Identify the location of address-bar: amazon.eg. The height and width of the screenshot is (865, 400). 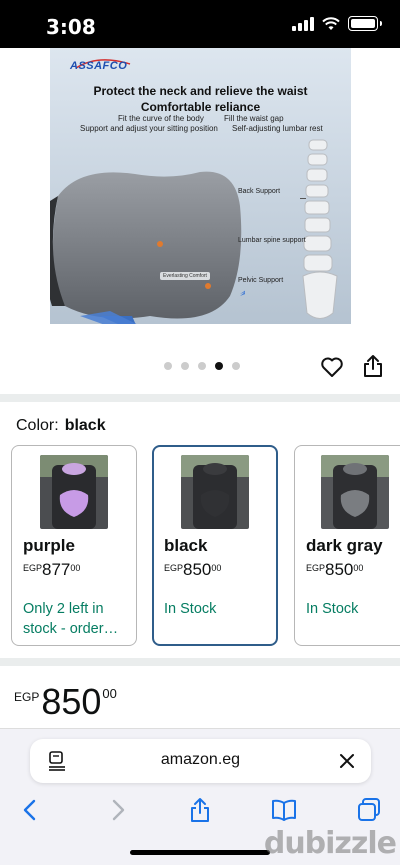
(200, 761).